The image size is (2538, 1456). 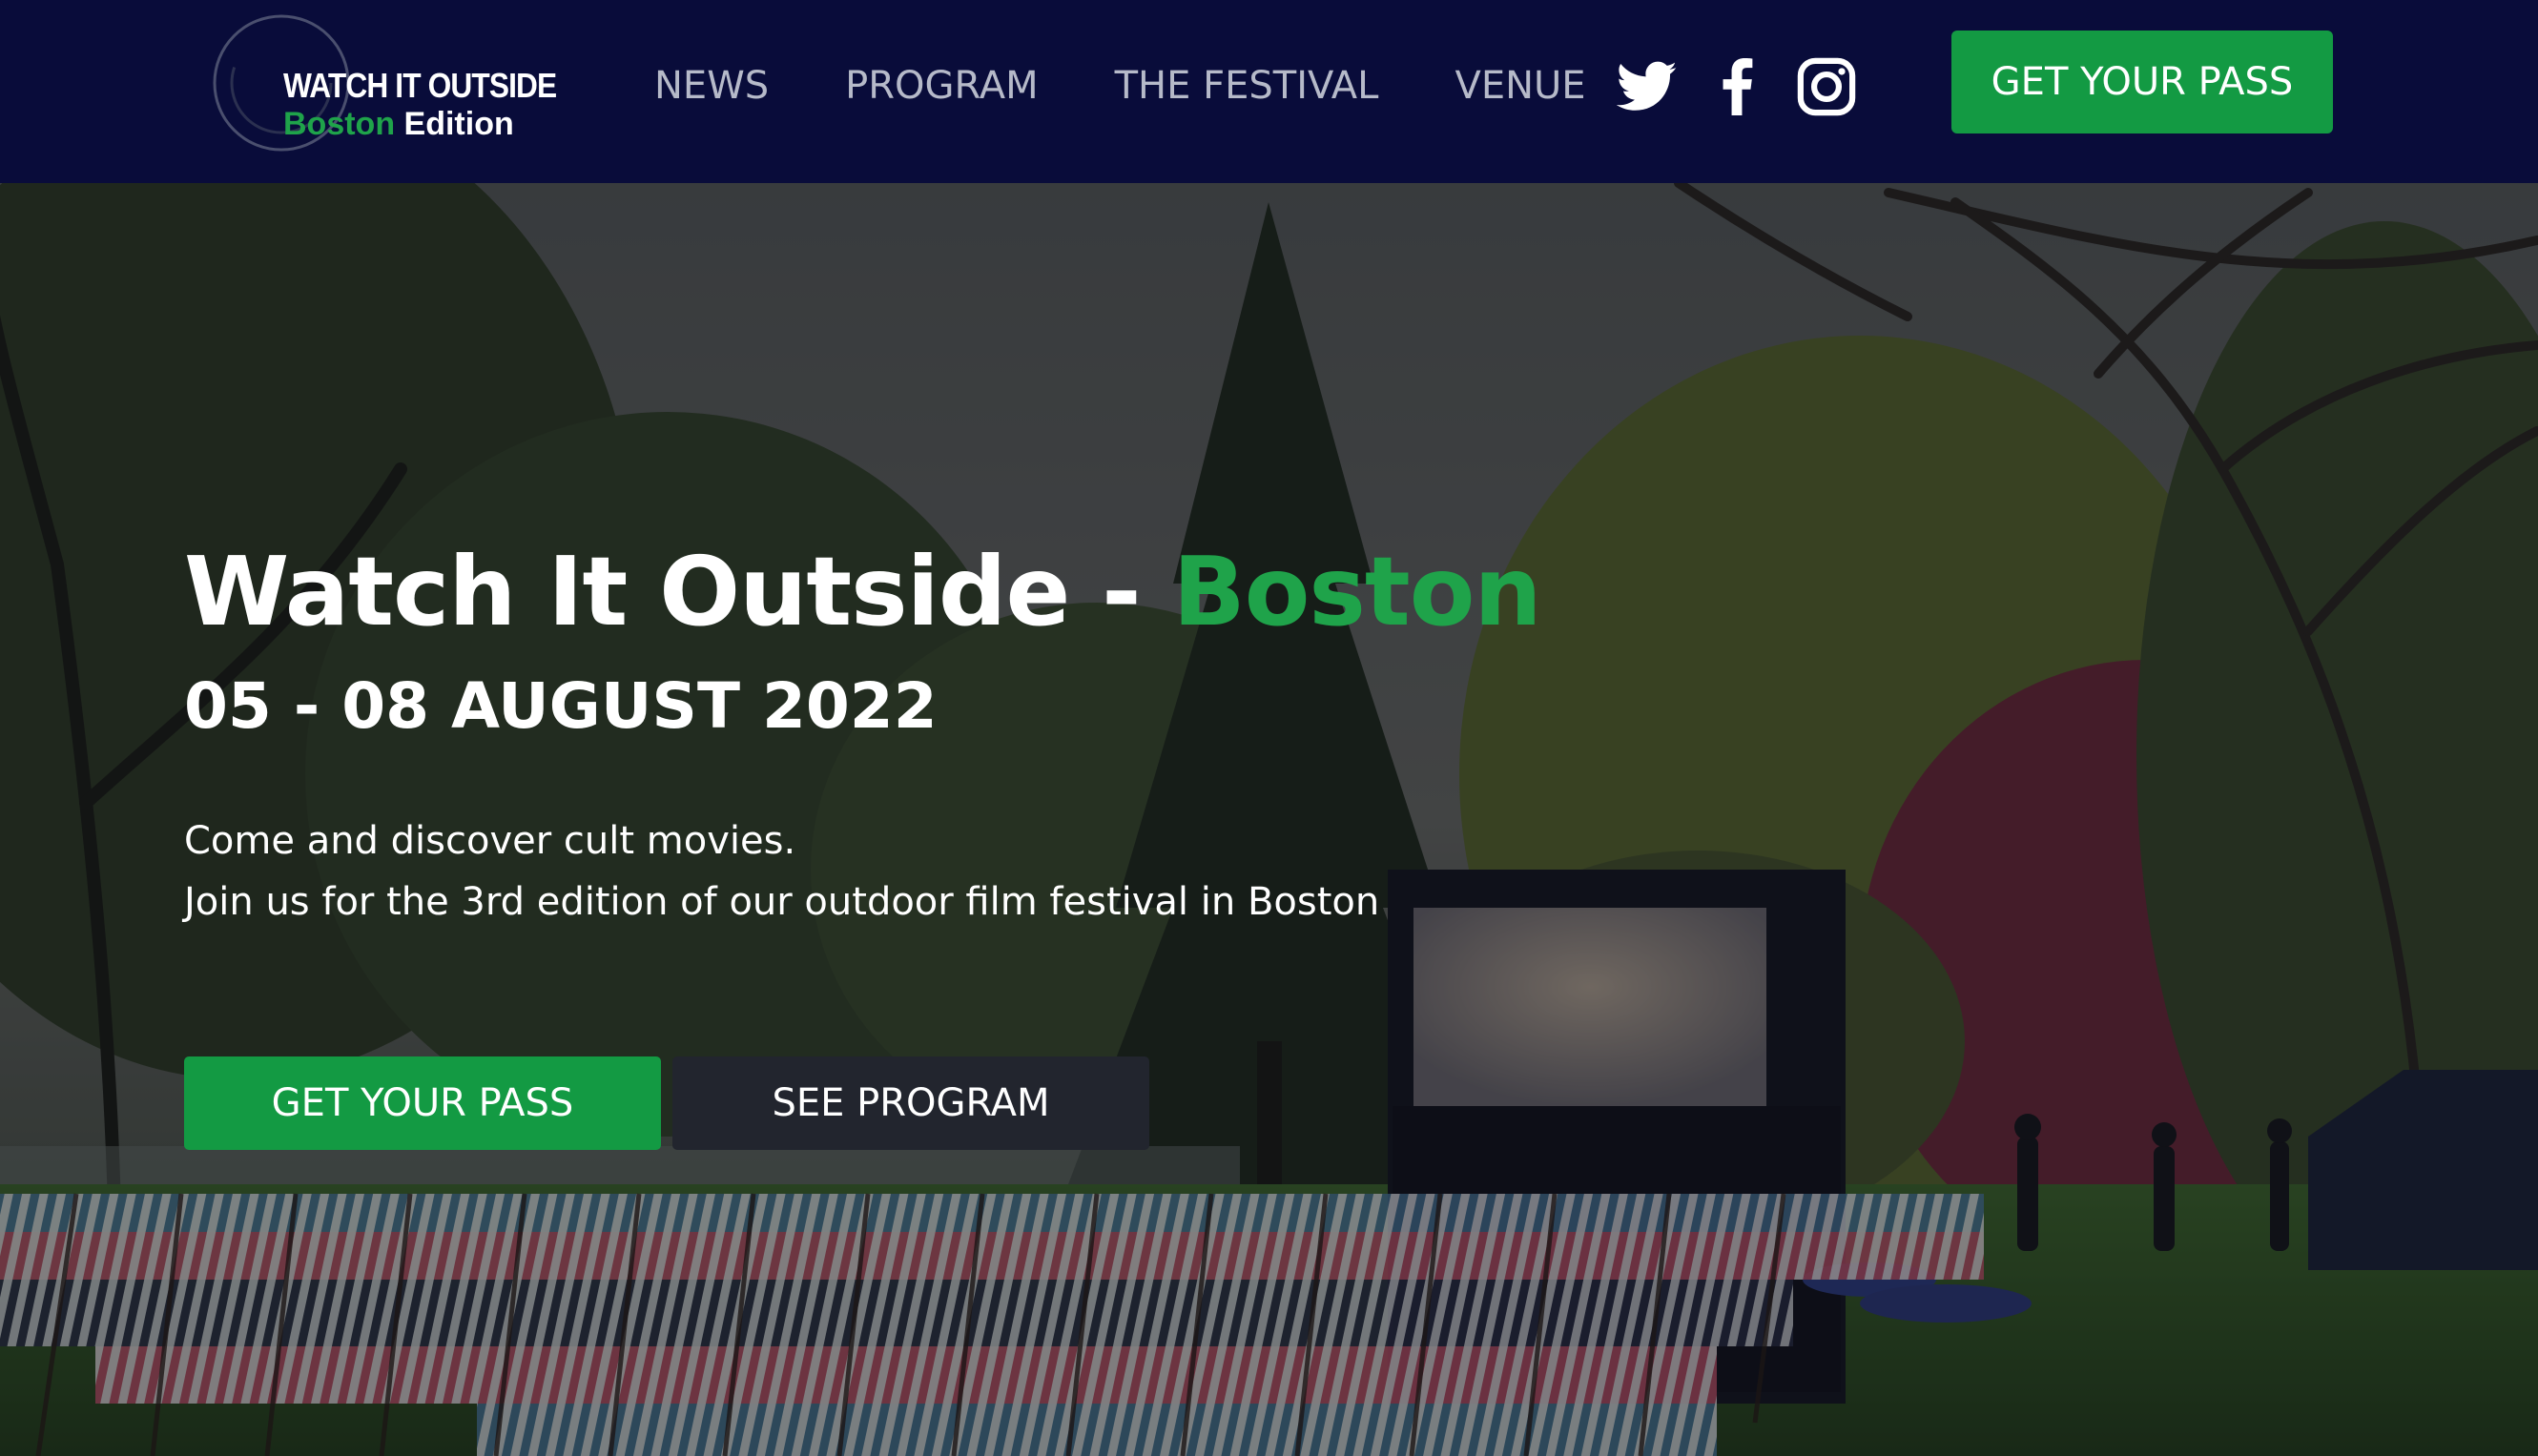 I want to click on nav-link-news: NEWS, so click(x=711, y=86).